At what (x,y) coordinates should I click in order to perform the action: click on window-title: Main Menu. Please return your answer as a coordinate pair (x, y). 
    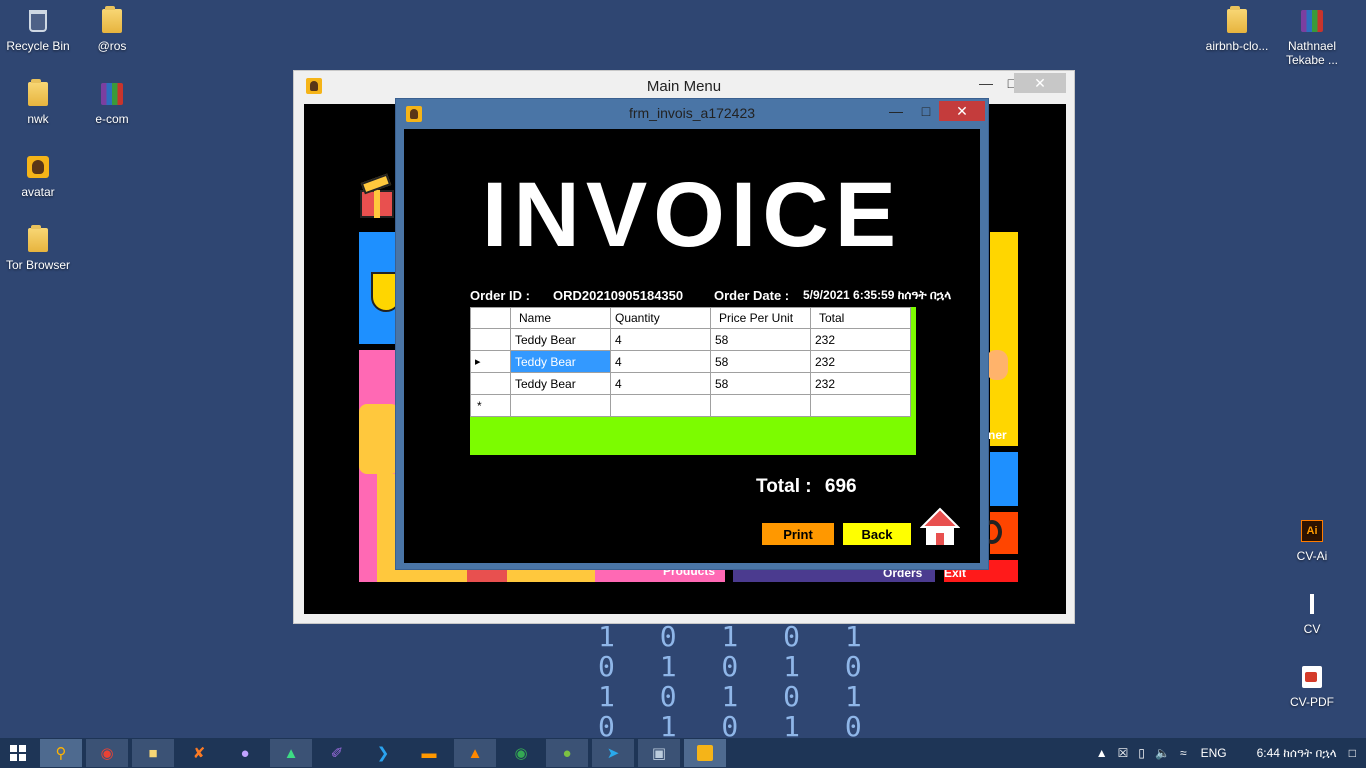
    Looking at the image, I should click on (684, 86).